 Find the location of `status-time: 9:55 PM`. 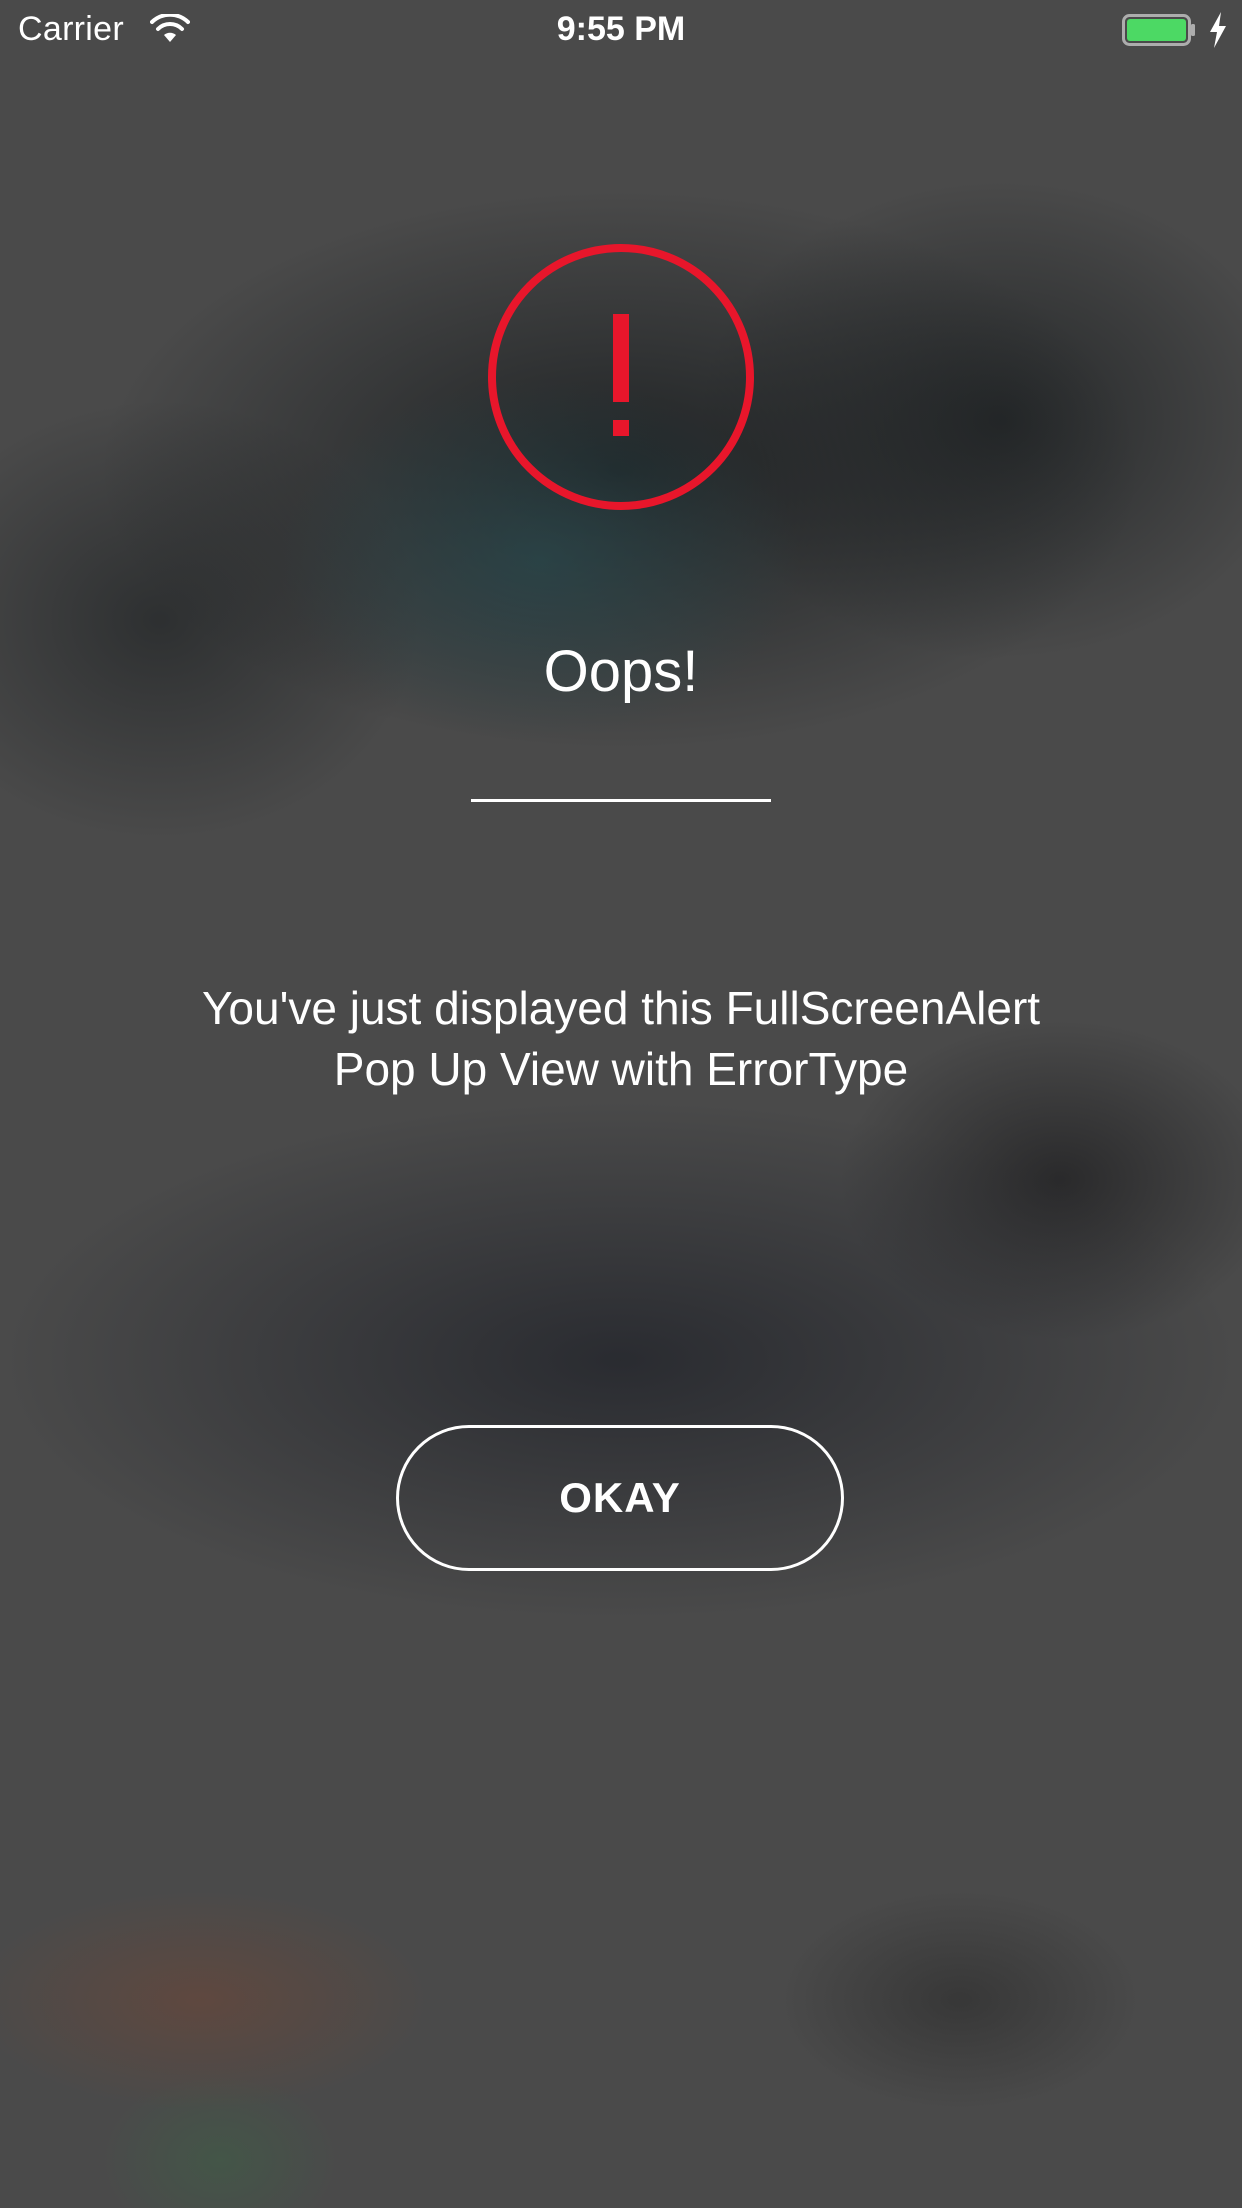

status-time: 9:55 PM is located at coordinates (621, 29).